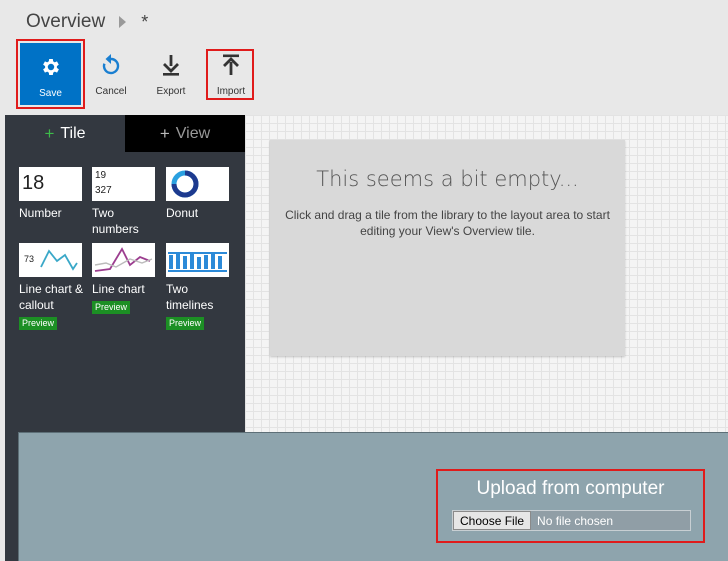 The height and width of the screenshot is (561, 728). Describe the element at coordinates (103, 190) in the screenshot. I see `two-numbers-thumb-bottom: 327` at that location.